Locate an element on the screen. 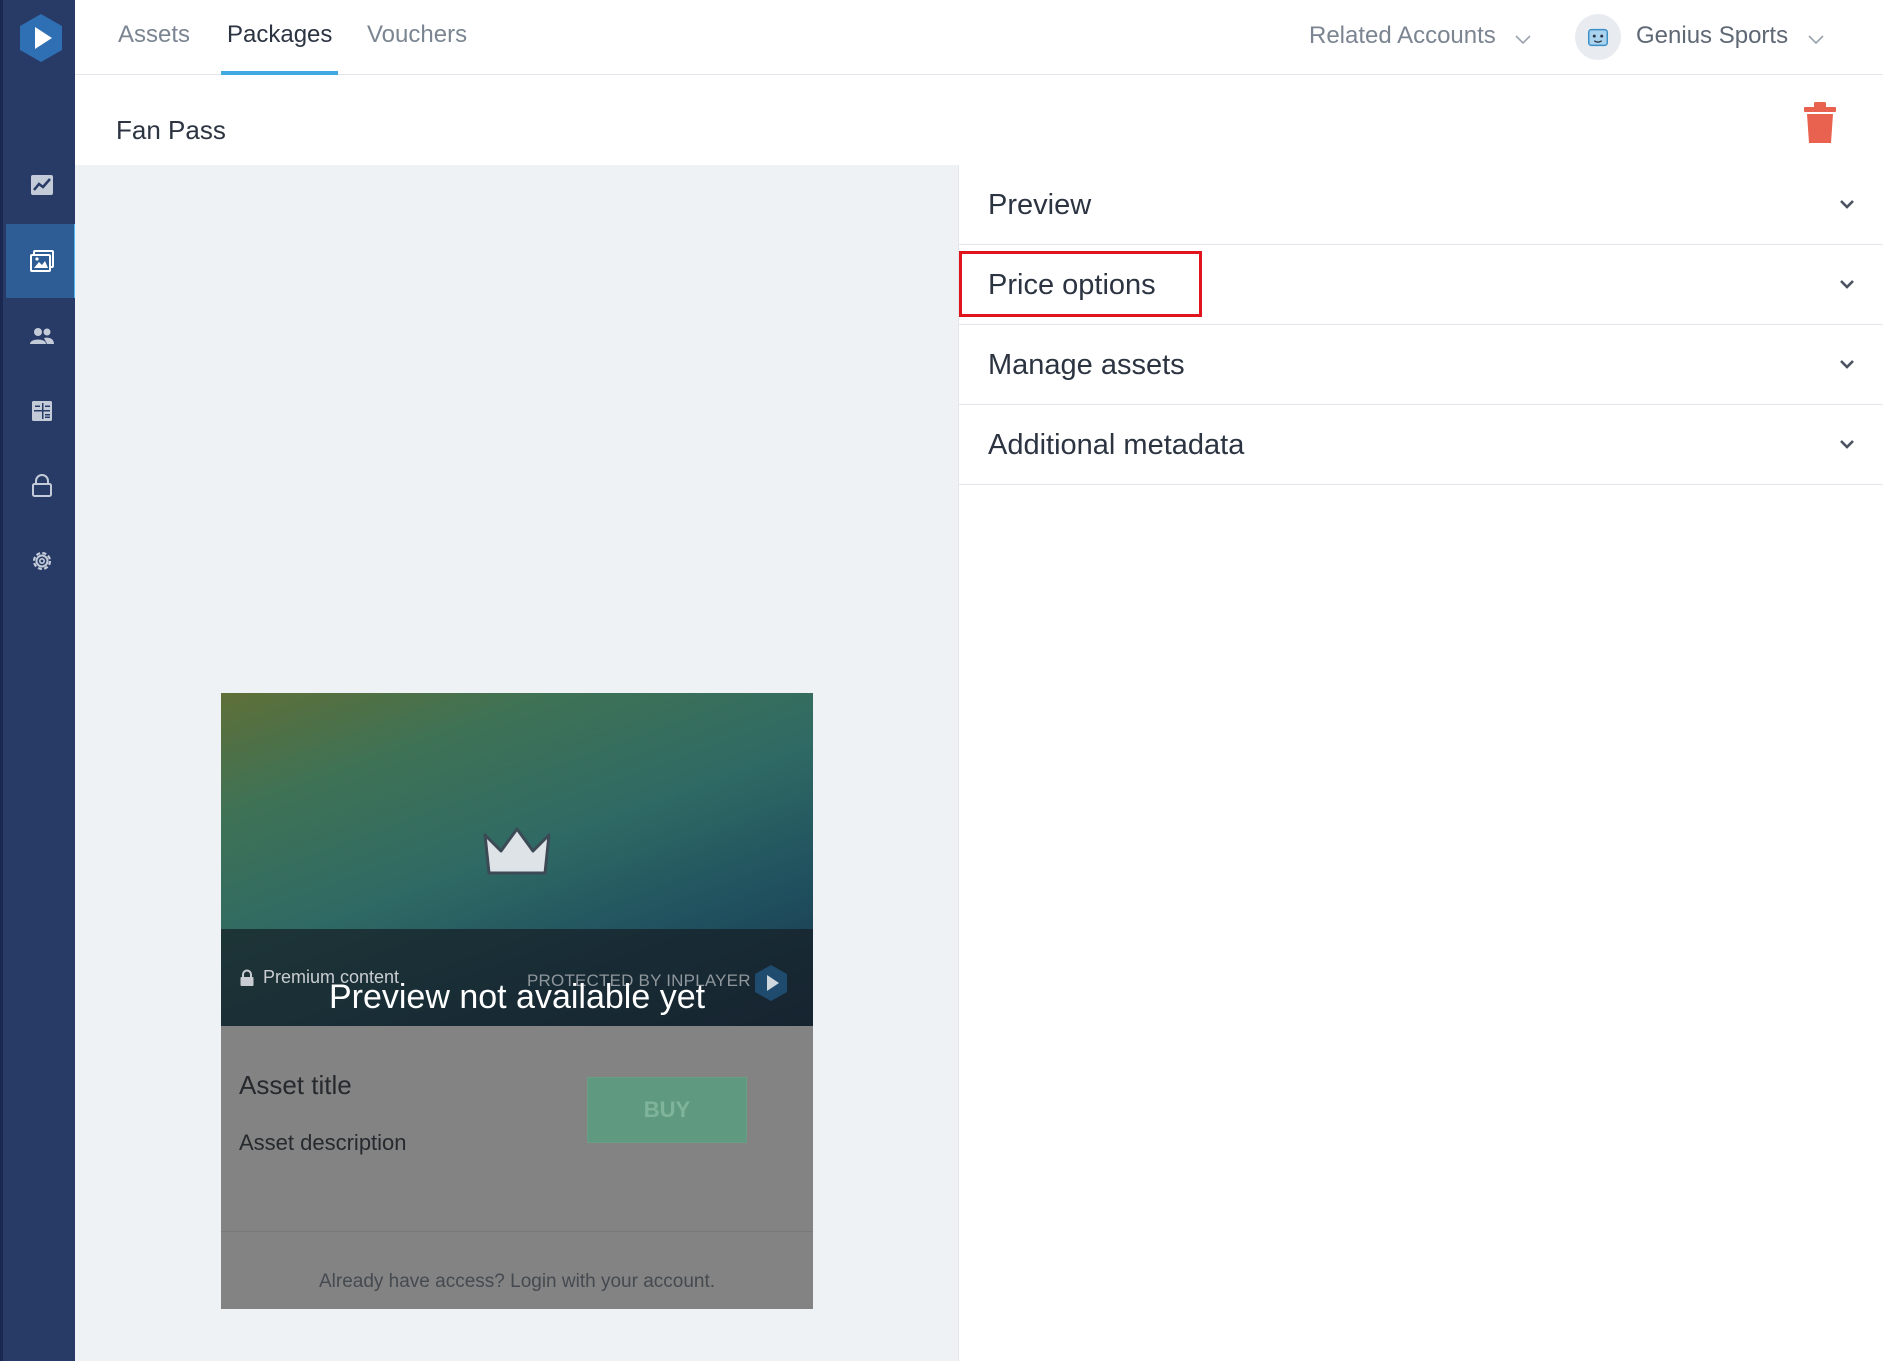  tab-assets: Assets is located at coordinates (154, 37).